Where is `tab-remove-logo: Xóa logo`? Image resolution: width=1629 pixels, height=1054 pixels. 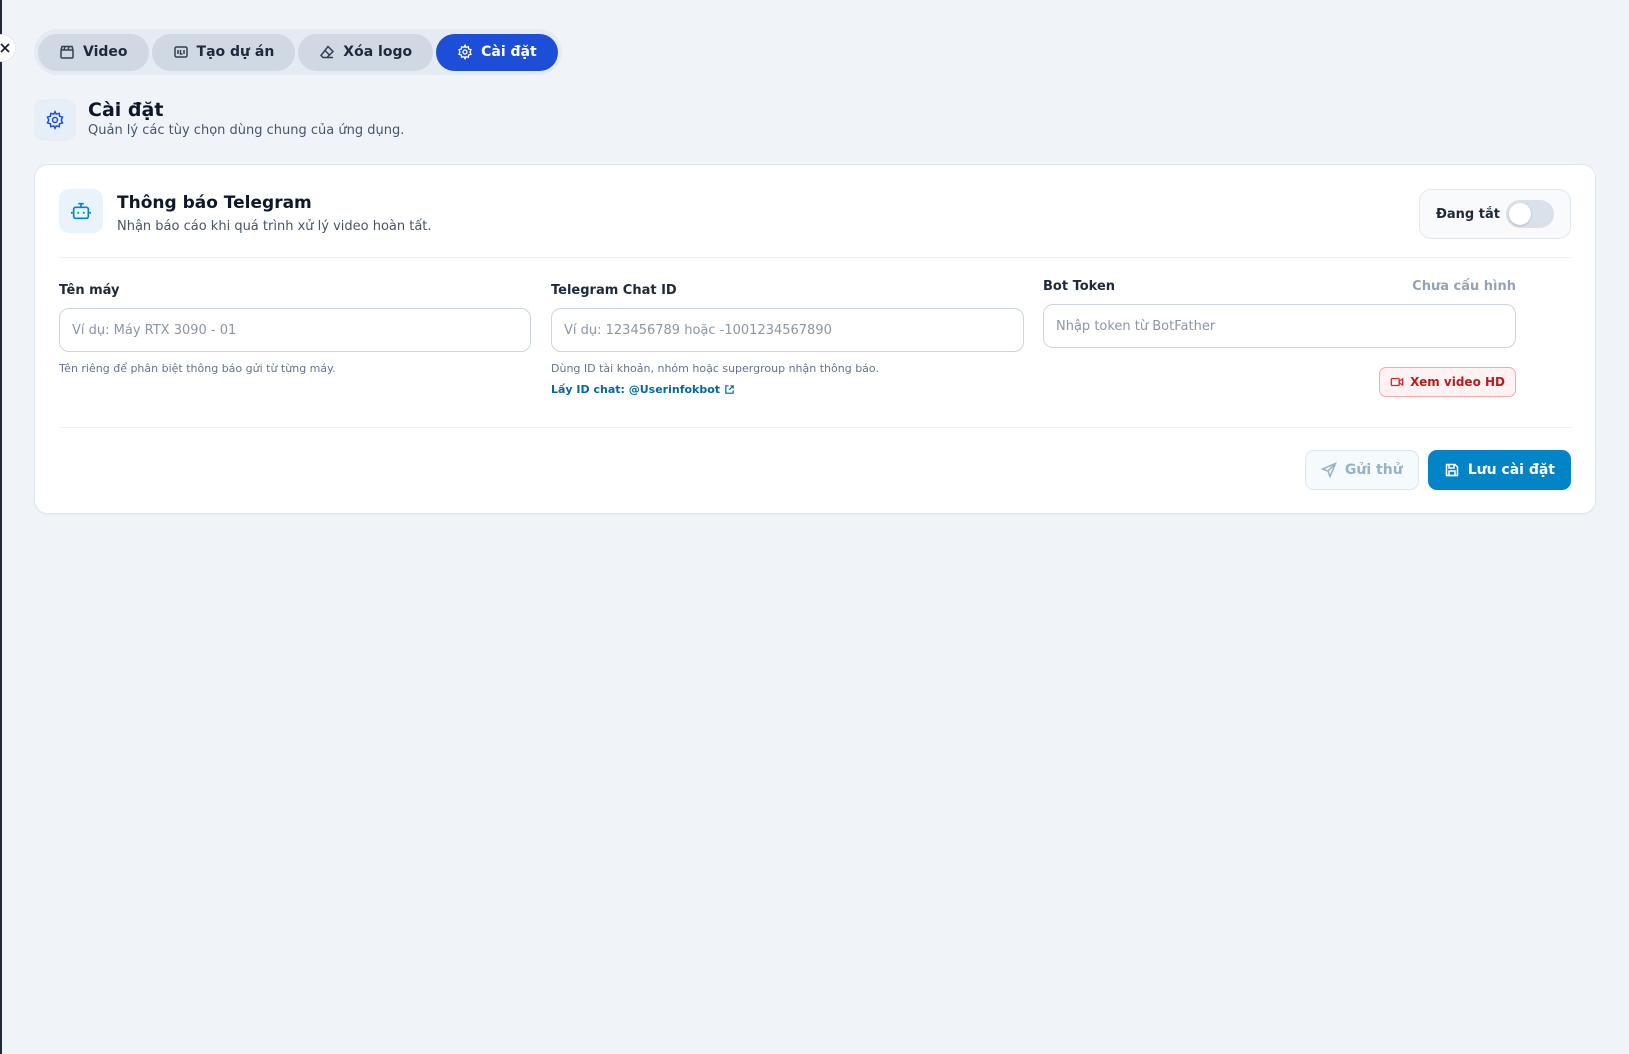 tab-remove-logo: Xóa logo is located at coordinates (366, 52).